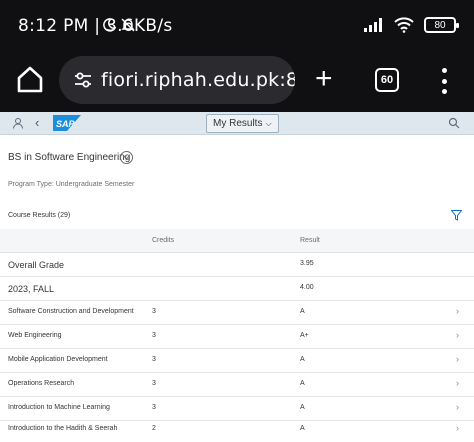 Image resolution: width=474 pixels, height=442 pixels. Describe the element at coordinates (198, 80) in the screenshot. I see `url-text: fiori.riphah.edu.pk:8011/` at that location.